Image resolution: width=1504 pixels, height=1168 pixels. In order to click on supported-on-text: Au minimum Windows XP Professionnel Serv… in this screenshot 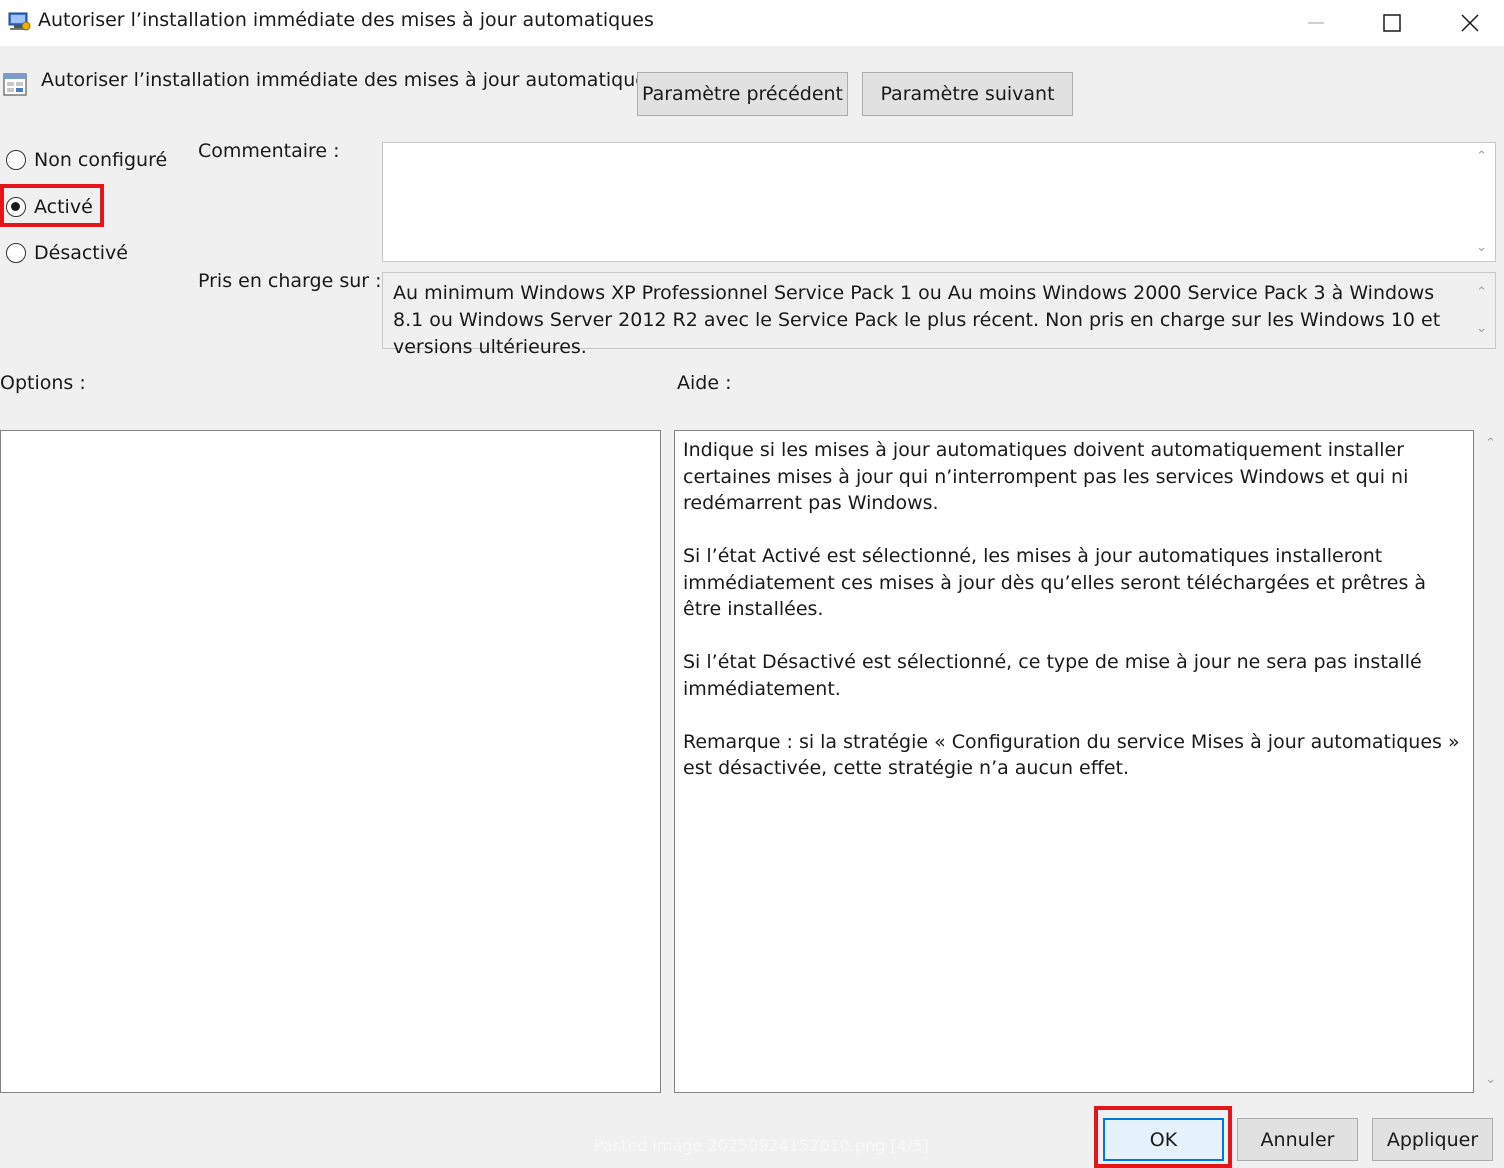, I will do `click(917, 320)`.